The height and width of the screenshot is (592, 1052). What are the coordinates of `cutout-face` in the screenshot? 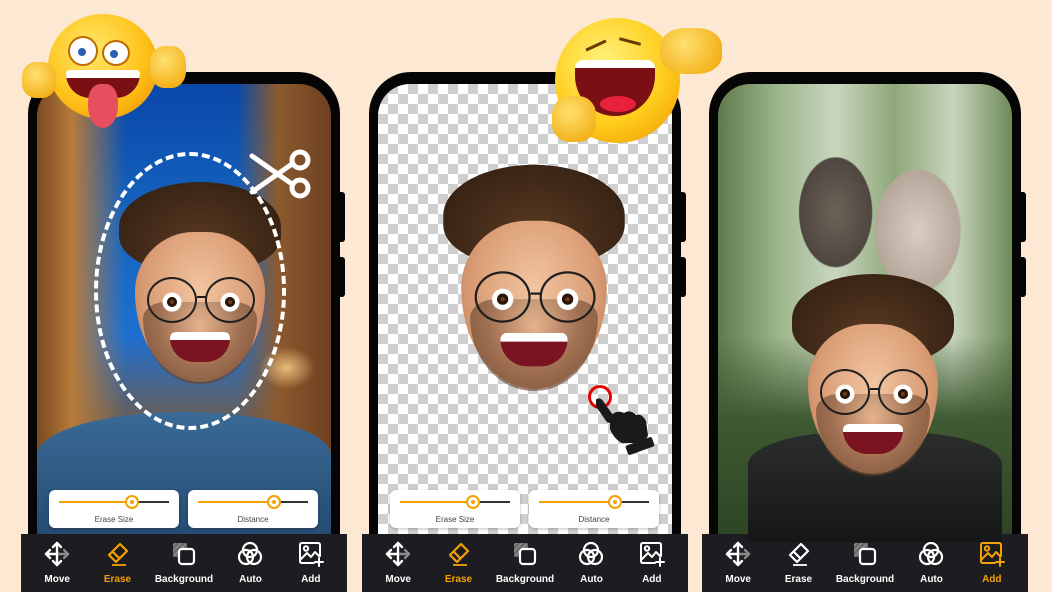 It's located at (534, 278).